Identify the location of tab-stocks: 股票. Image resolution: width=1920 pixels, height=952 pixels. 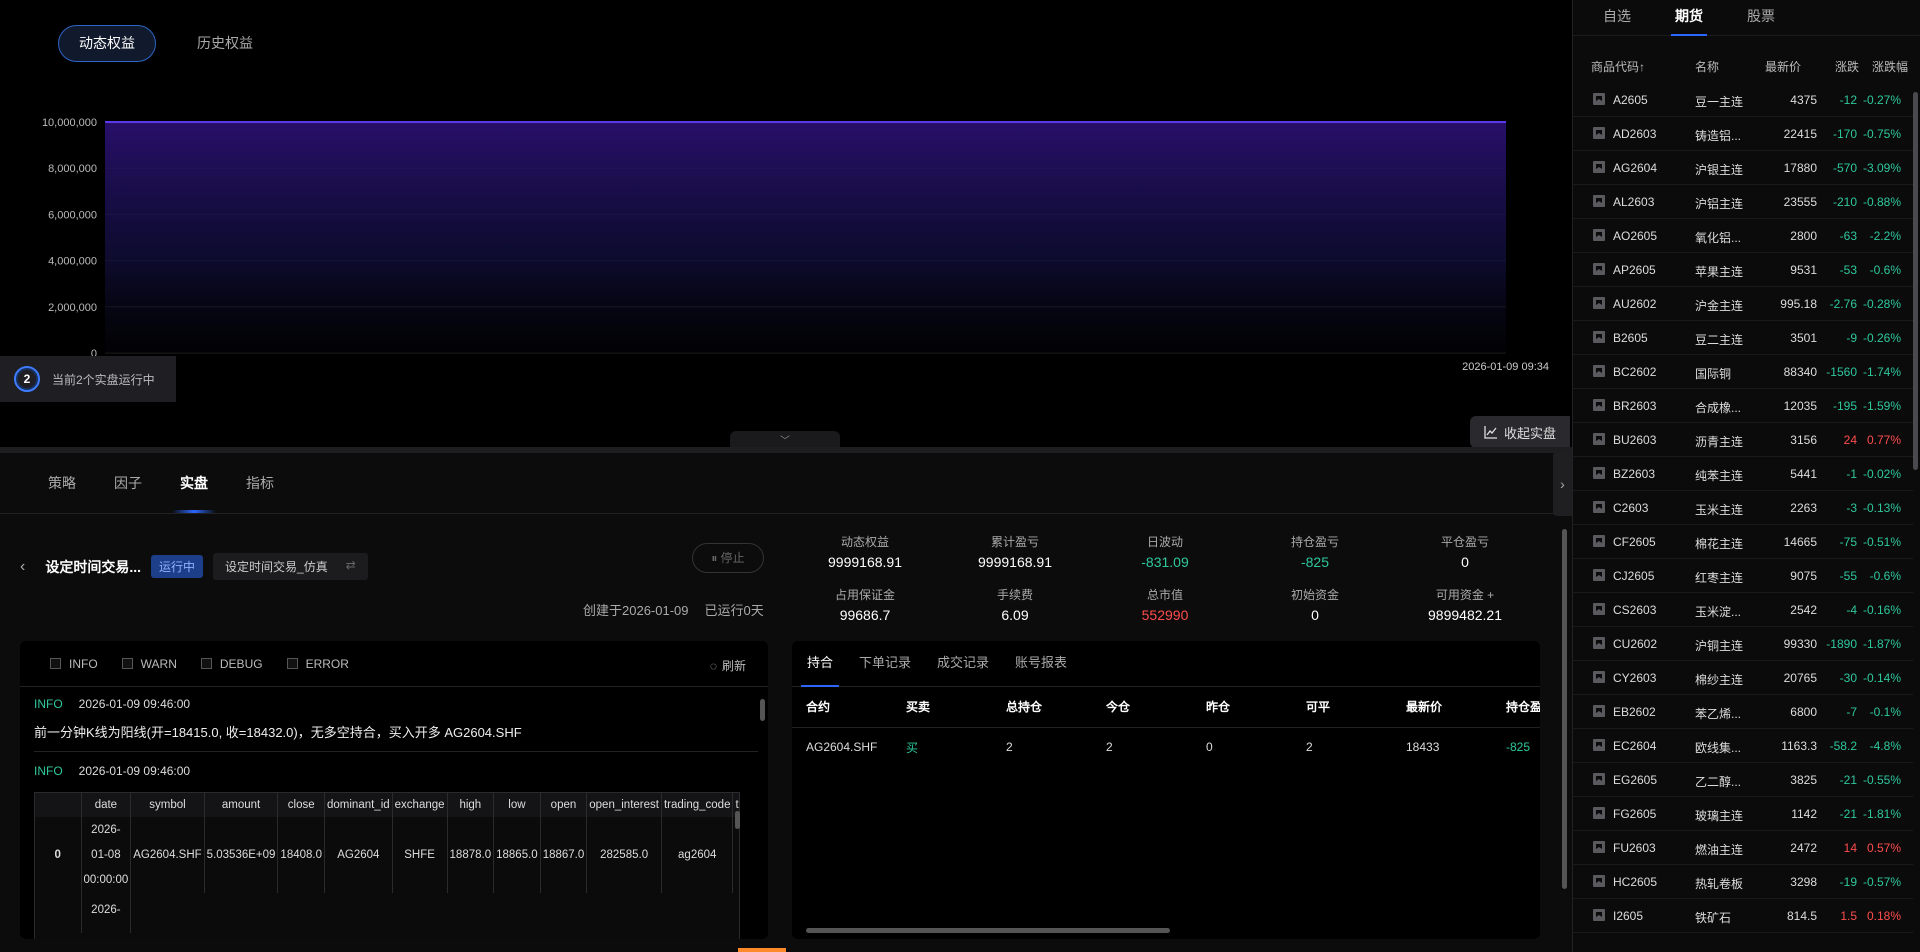
(1761, 18).